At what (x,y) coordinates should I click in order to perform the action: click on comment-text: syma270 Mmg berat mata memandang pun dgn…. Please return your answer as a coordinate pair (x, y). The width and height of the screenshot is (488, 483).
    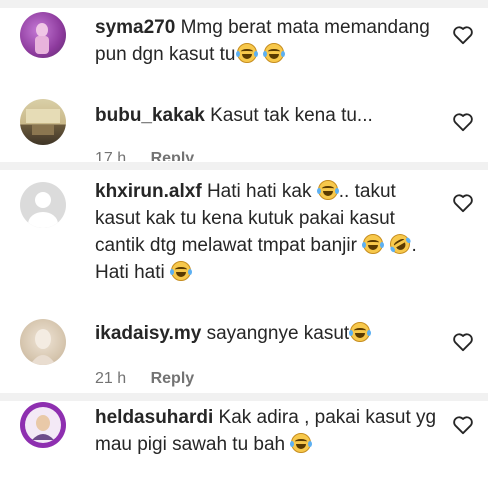
    Looking at the image, I should click on (267, 41).